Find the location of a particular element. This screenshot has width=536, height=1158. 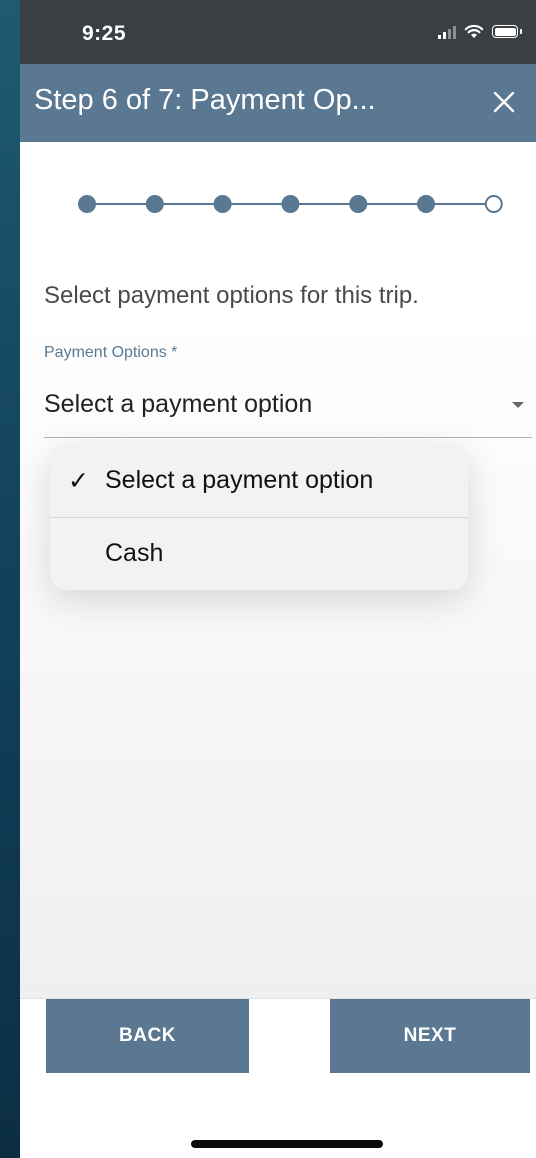

payment-options-select: Select a payment option is located at coordinates (288, 409).